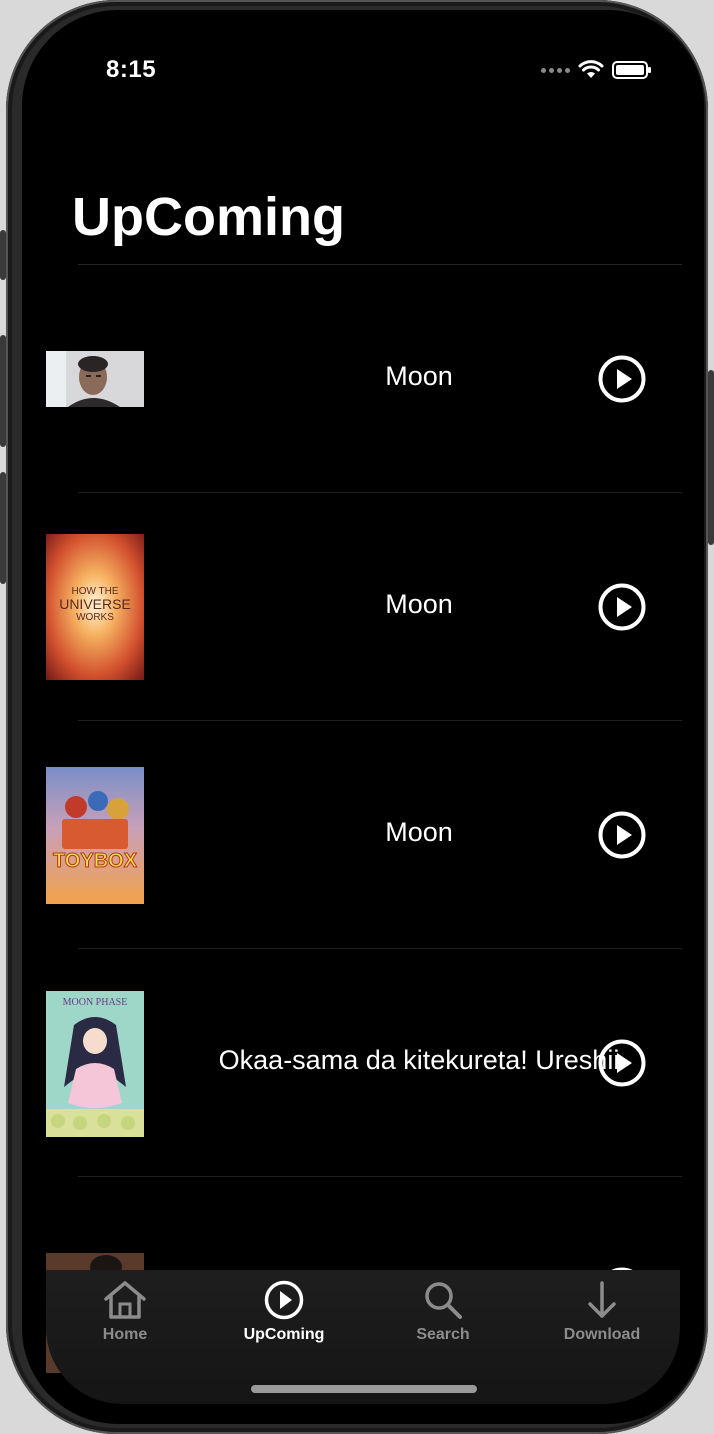 The width and height of the screenshot is (714, 1434). I want to click on list-item: TOYBOX Moon, so click(364, 835).